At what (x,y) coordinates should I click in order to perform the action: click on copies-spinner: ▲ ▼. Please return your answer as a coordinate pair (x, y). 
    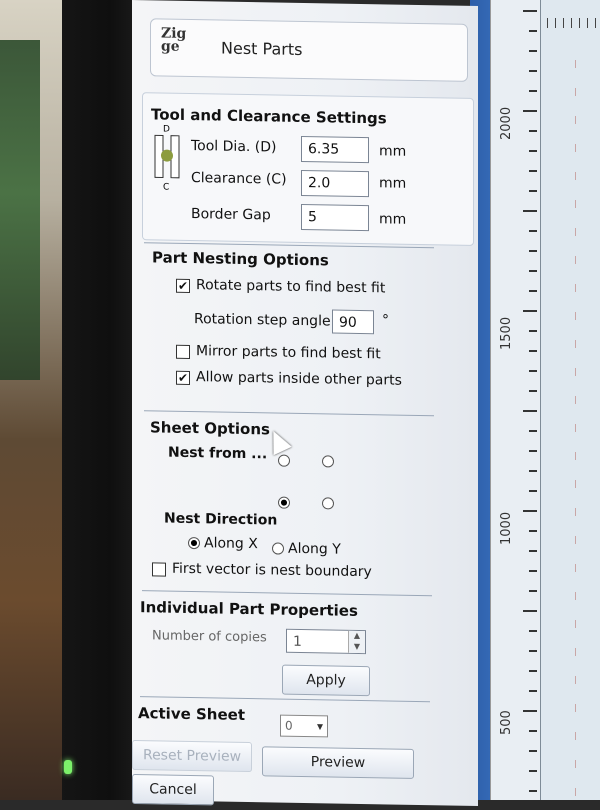
    Looking at the image, I should click on (356, 642).